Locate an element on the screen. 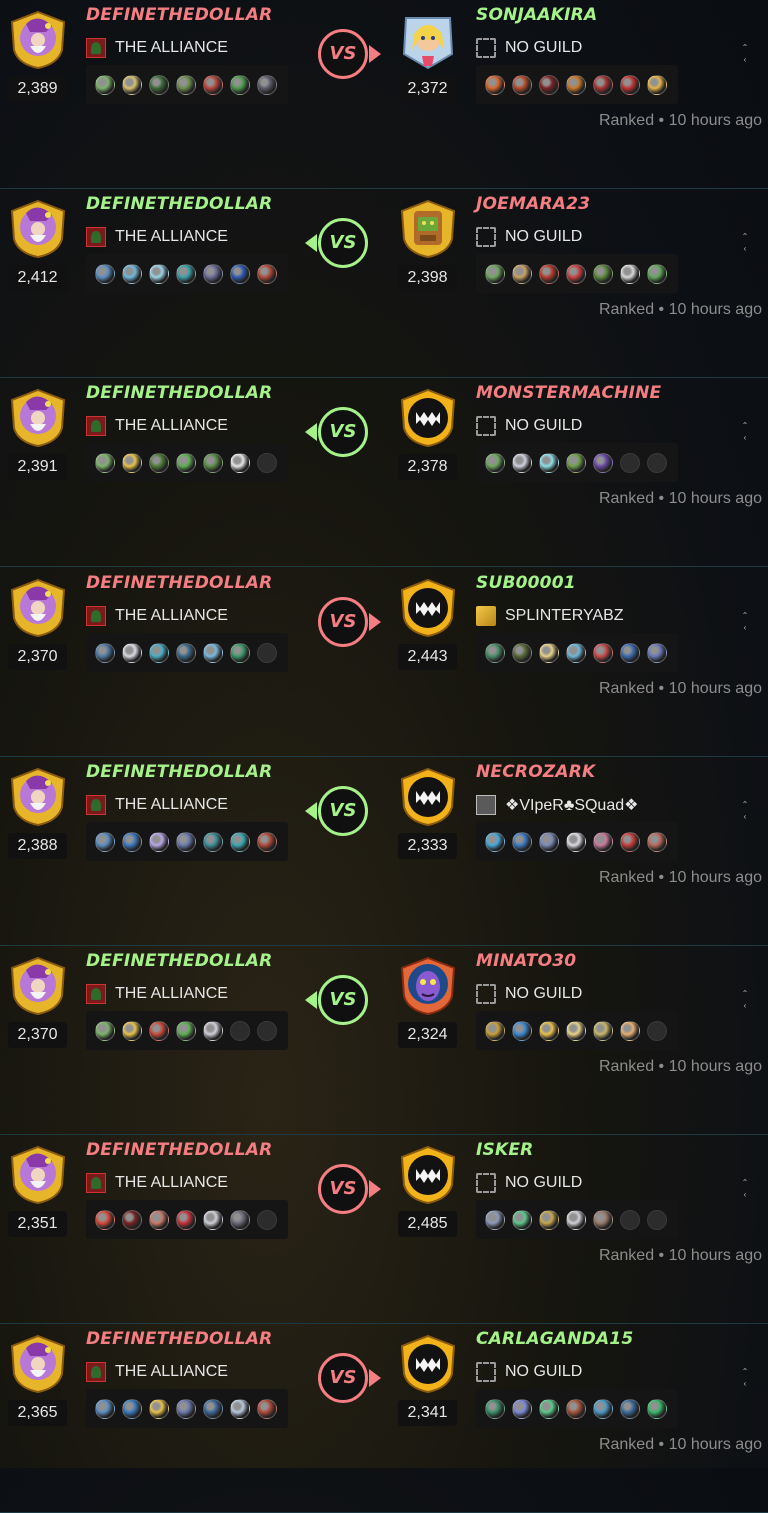  player-name-link: SUB00001 is located at coordinates (526, 583).